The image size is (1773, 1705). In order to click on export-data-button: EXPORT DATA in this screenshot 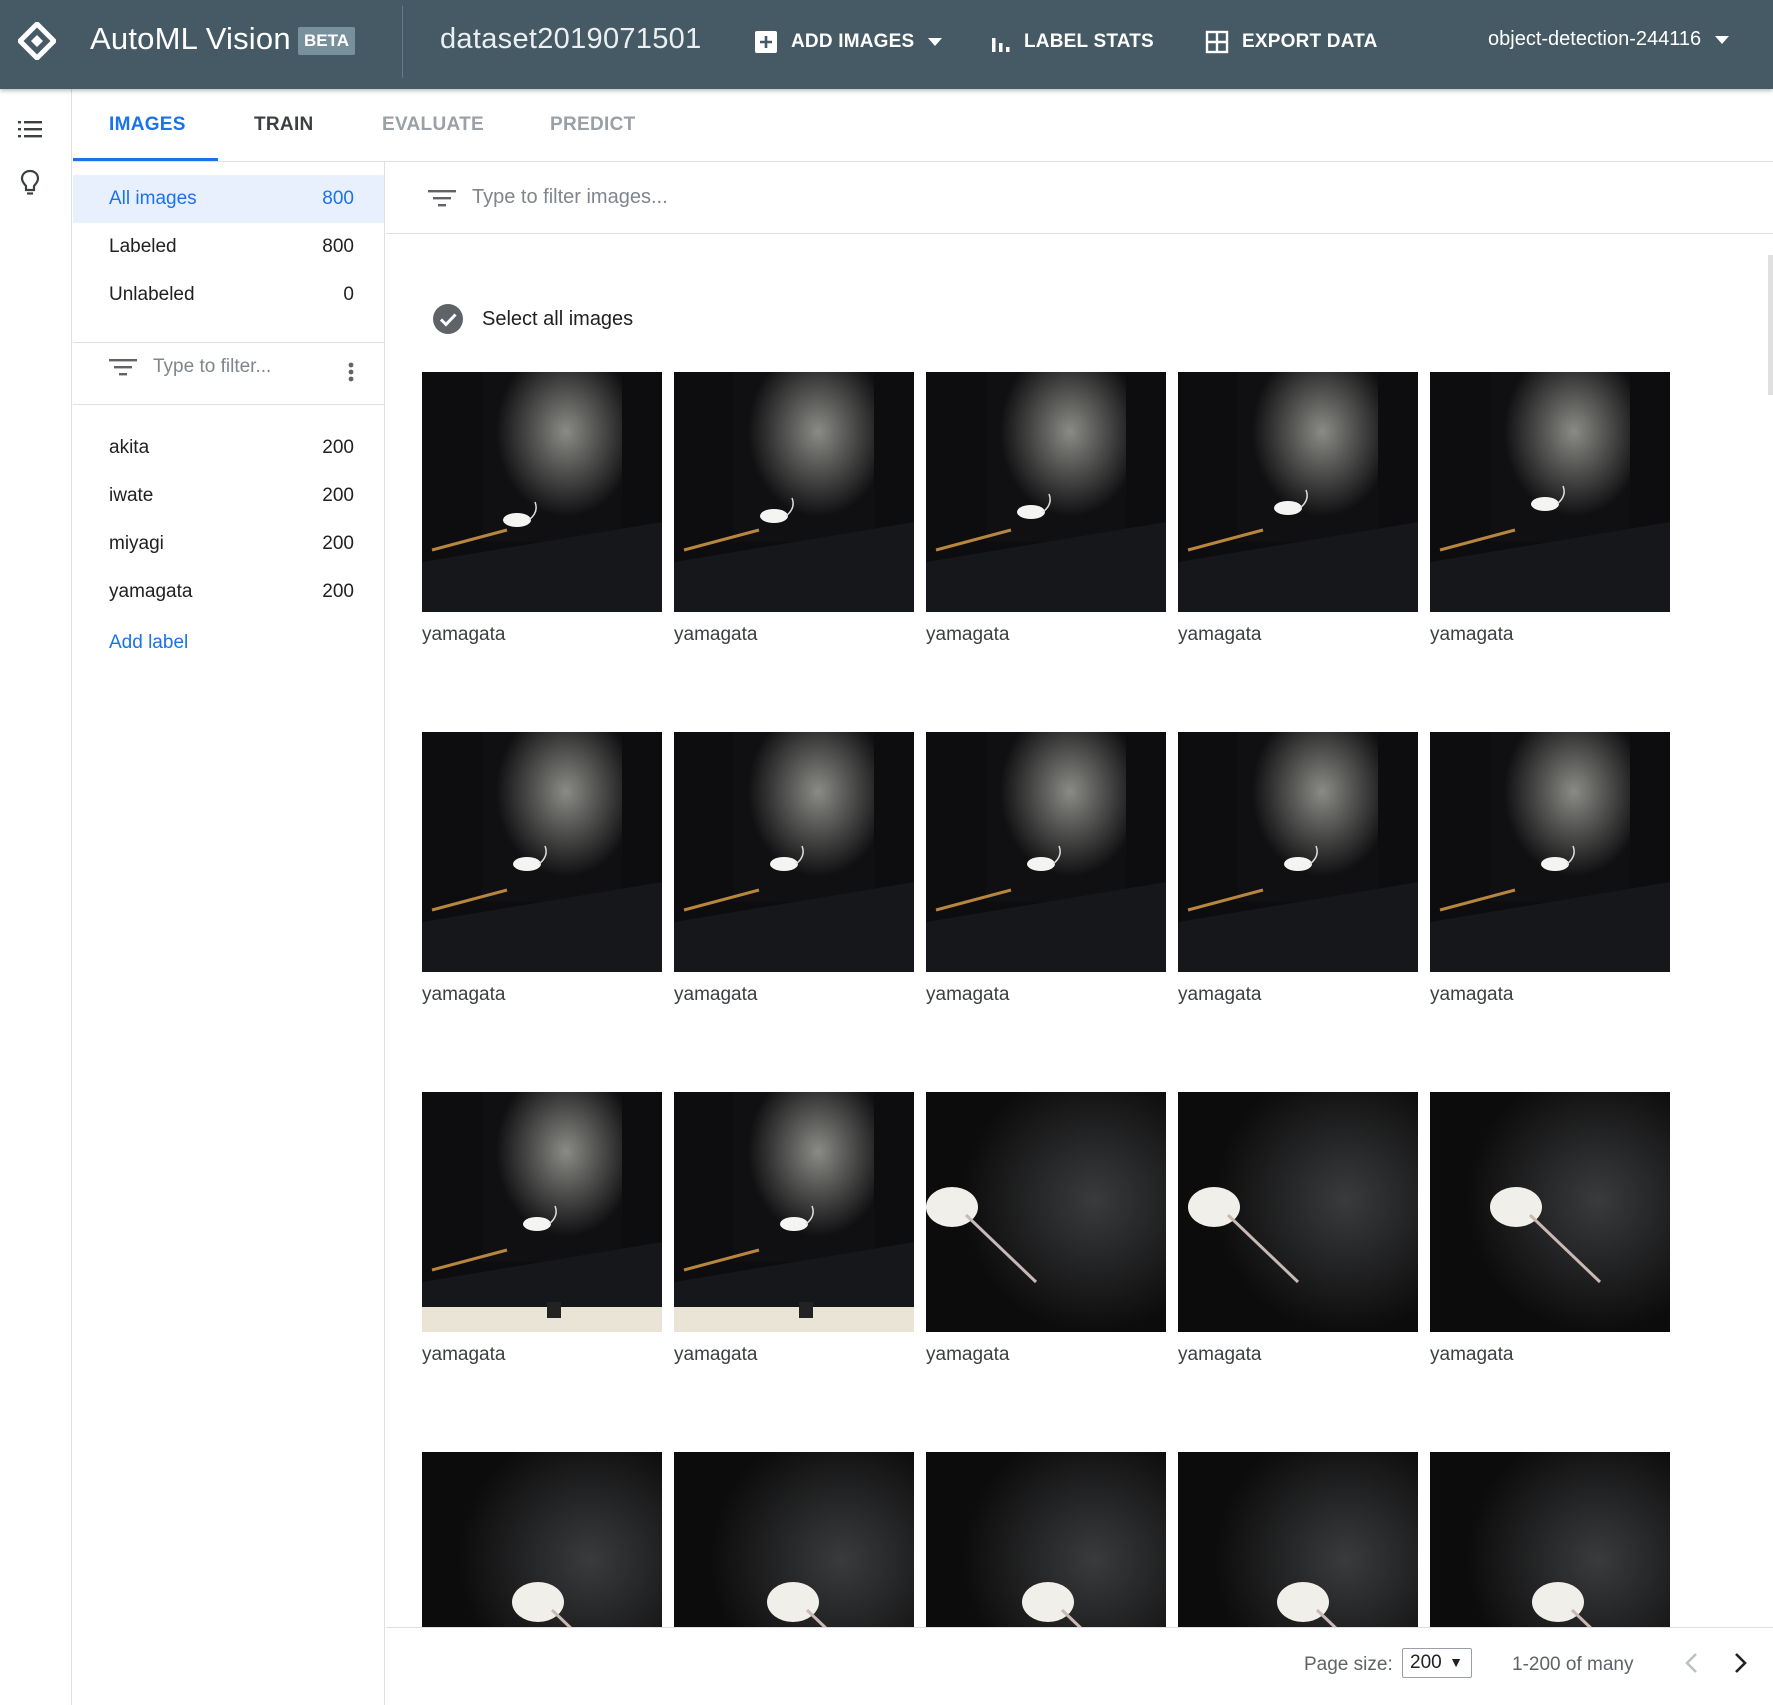, I will do `click(1291, 42)`.